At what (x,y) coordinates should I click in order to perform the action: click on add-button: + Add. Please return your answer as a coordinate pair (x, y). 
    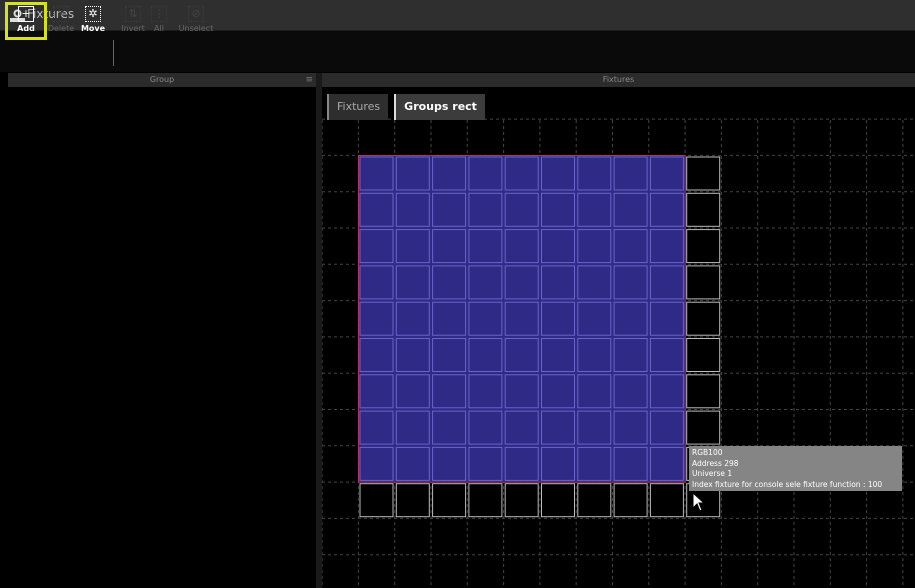
    Looking at the image, I should click on (26, 21).